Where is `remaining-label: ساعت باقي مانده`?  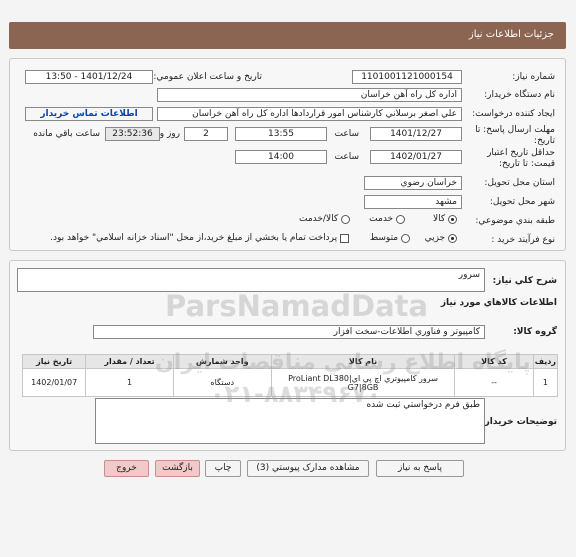
remaining-label: ساعت باقي مانده is located at coordinates (66, 134).